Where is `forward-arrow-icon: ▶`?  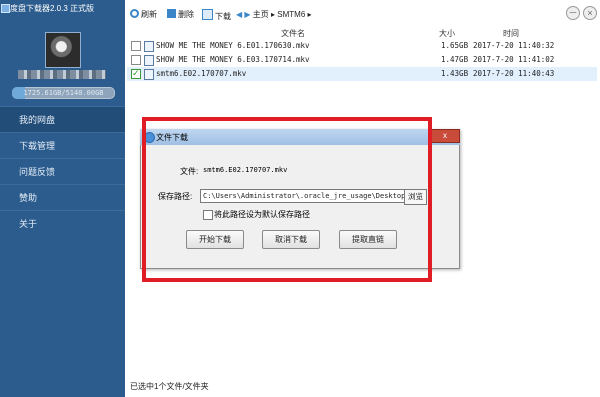
forward-arrow-icon: ▶ is located at coordinates (247, 14).